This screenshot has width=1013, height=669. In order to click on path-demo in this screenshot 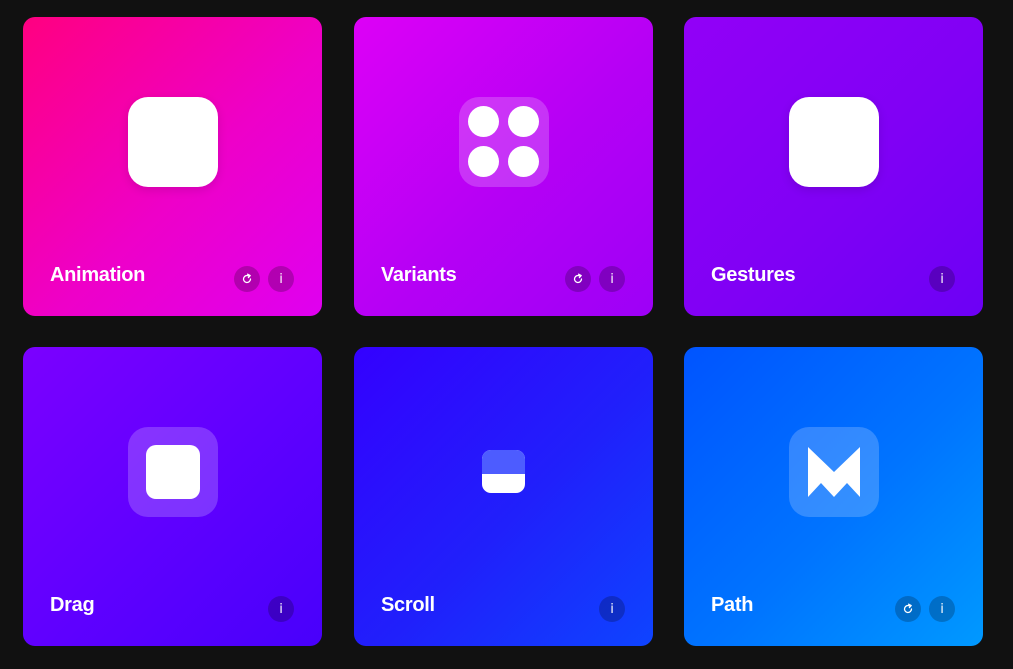, I will do `click(834, 472)`.